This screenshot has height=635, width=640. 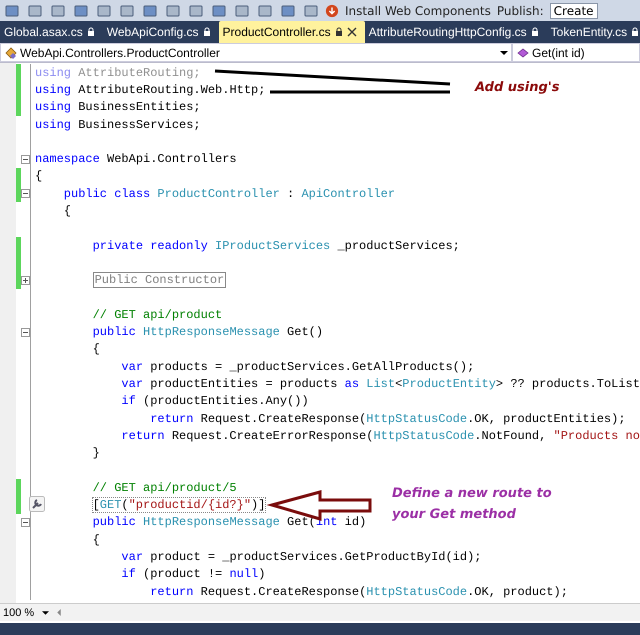 What do you see at coordinates (59, 612) in the screenshot?
I see `scroll-left-icon` at bounding box center [59, 612].